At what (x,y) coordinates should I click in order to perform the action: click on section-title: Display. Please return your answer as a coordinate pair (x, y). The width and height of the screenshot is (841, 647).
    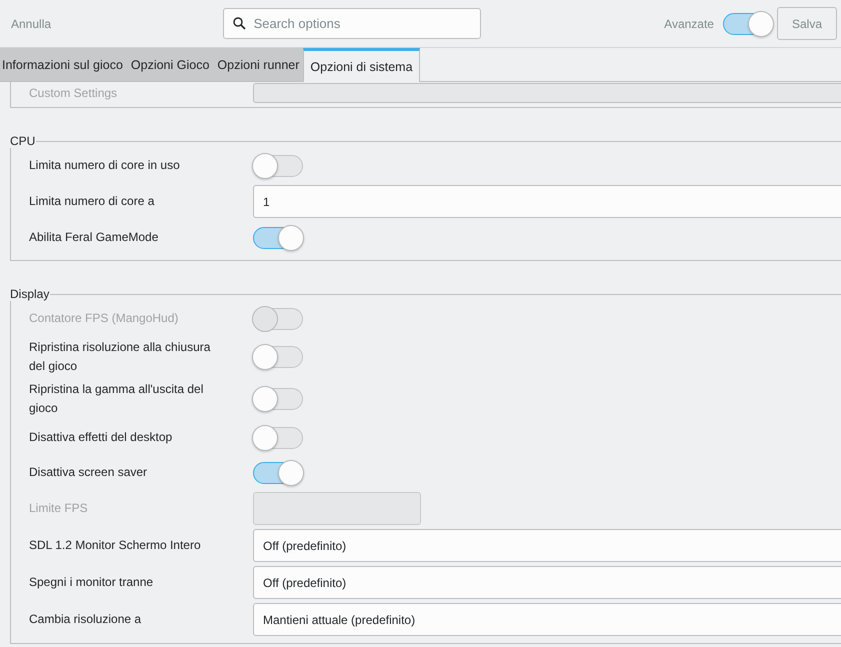
    Looking at the image, I should click on (30, 294).